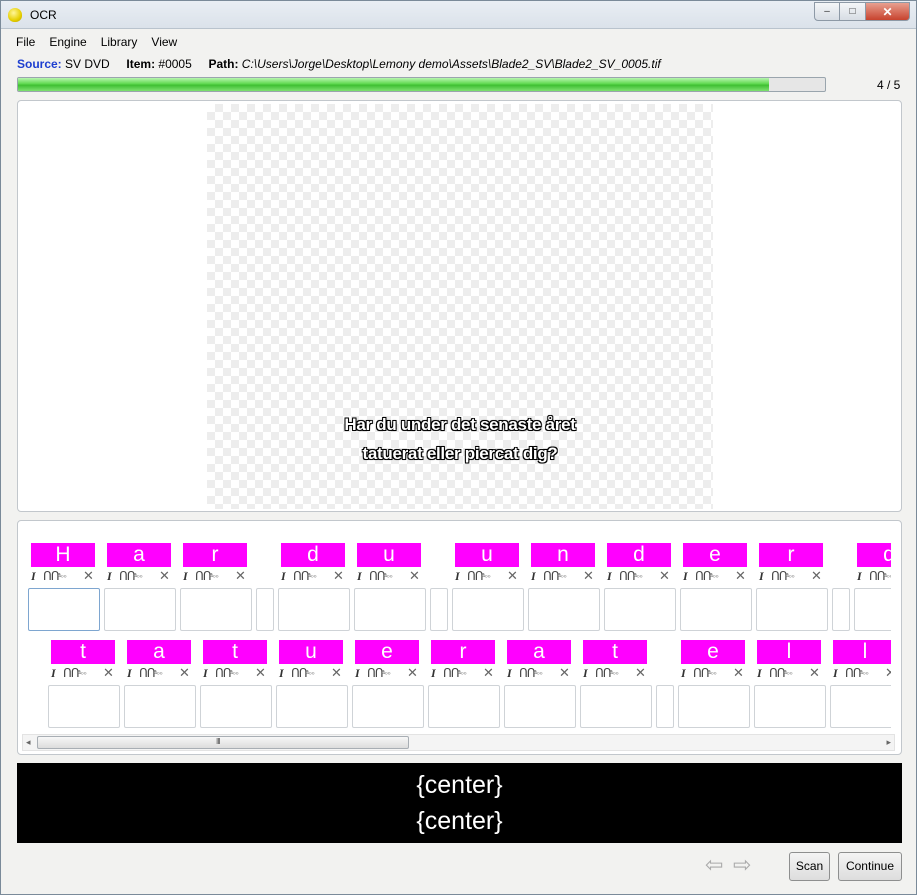  Describe the element at coordinates (809, 866) in the screenshot. I see `scan-button: Scan` at that location.